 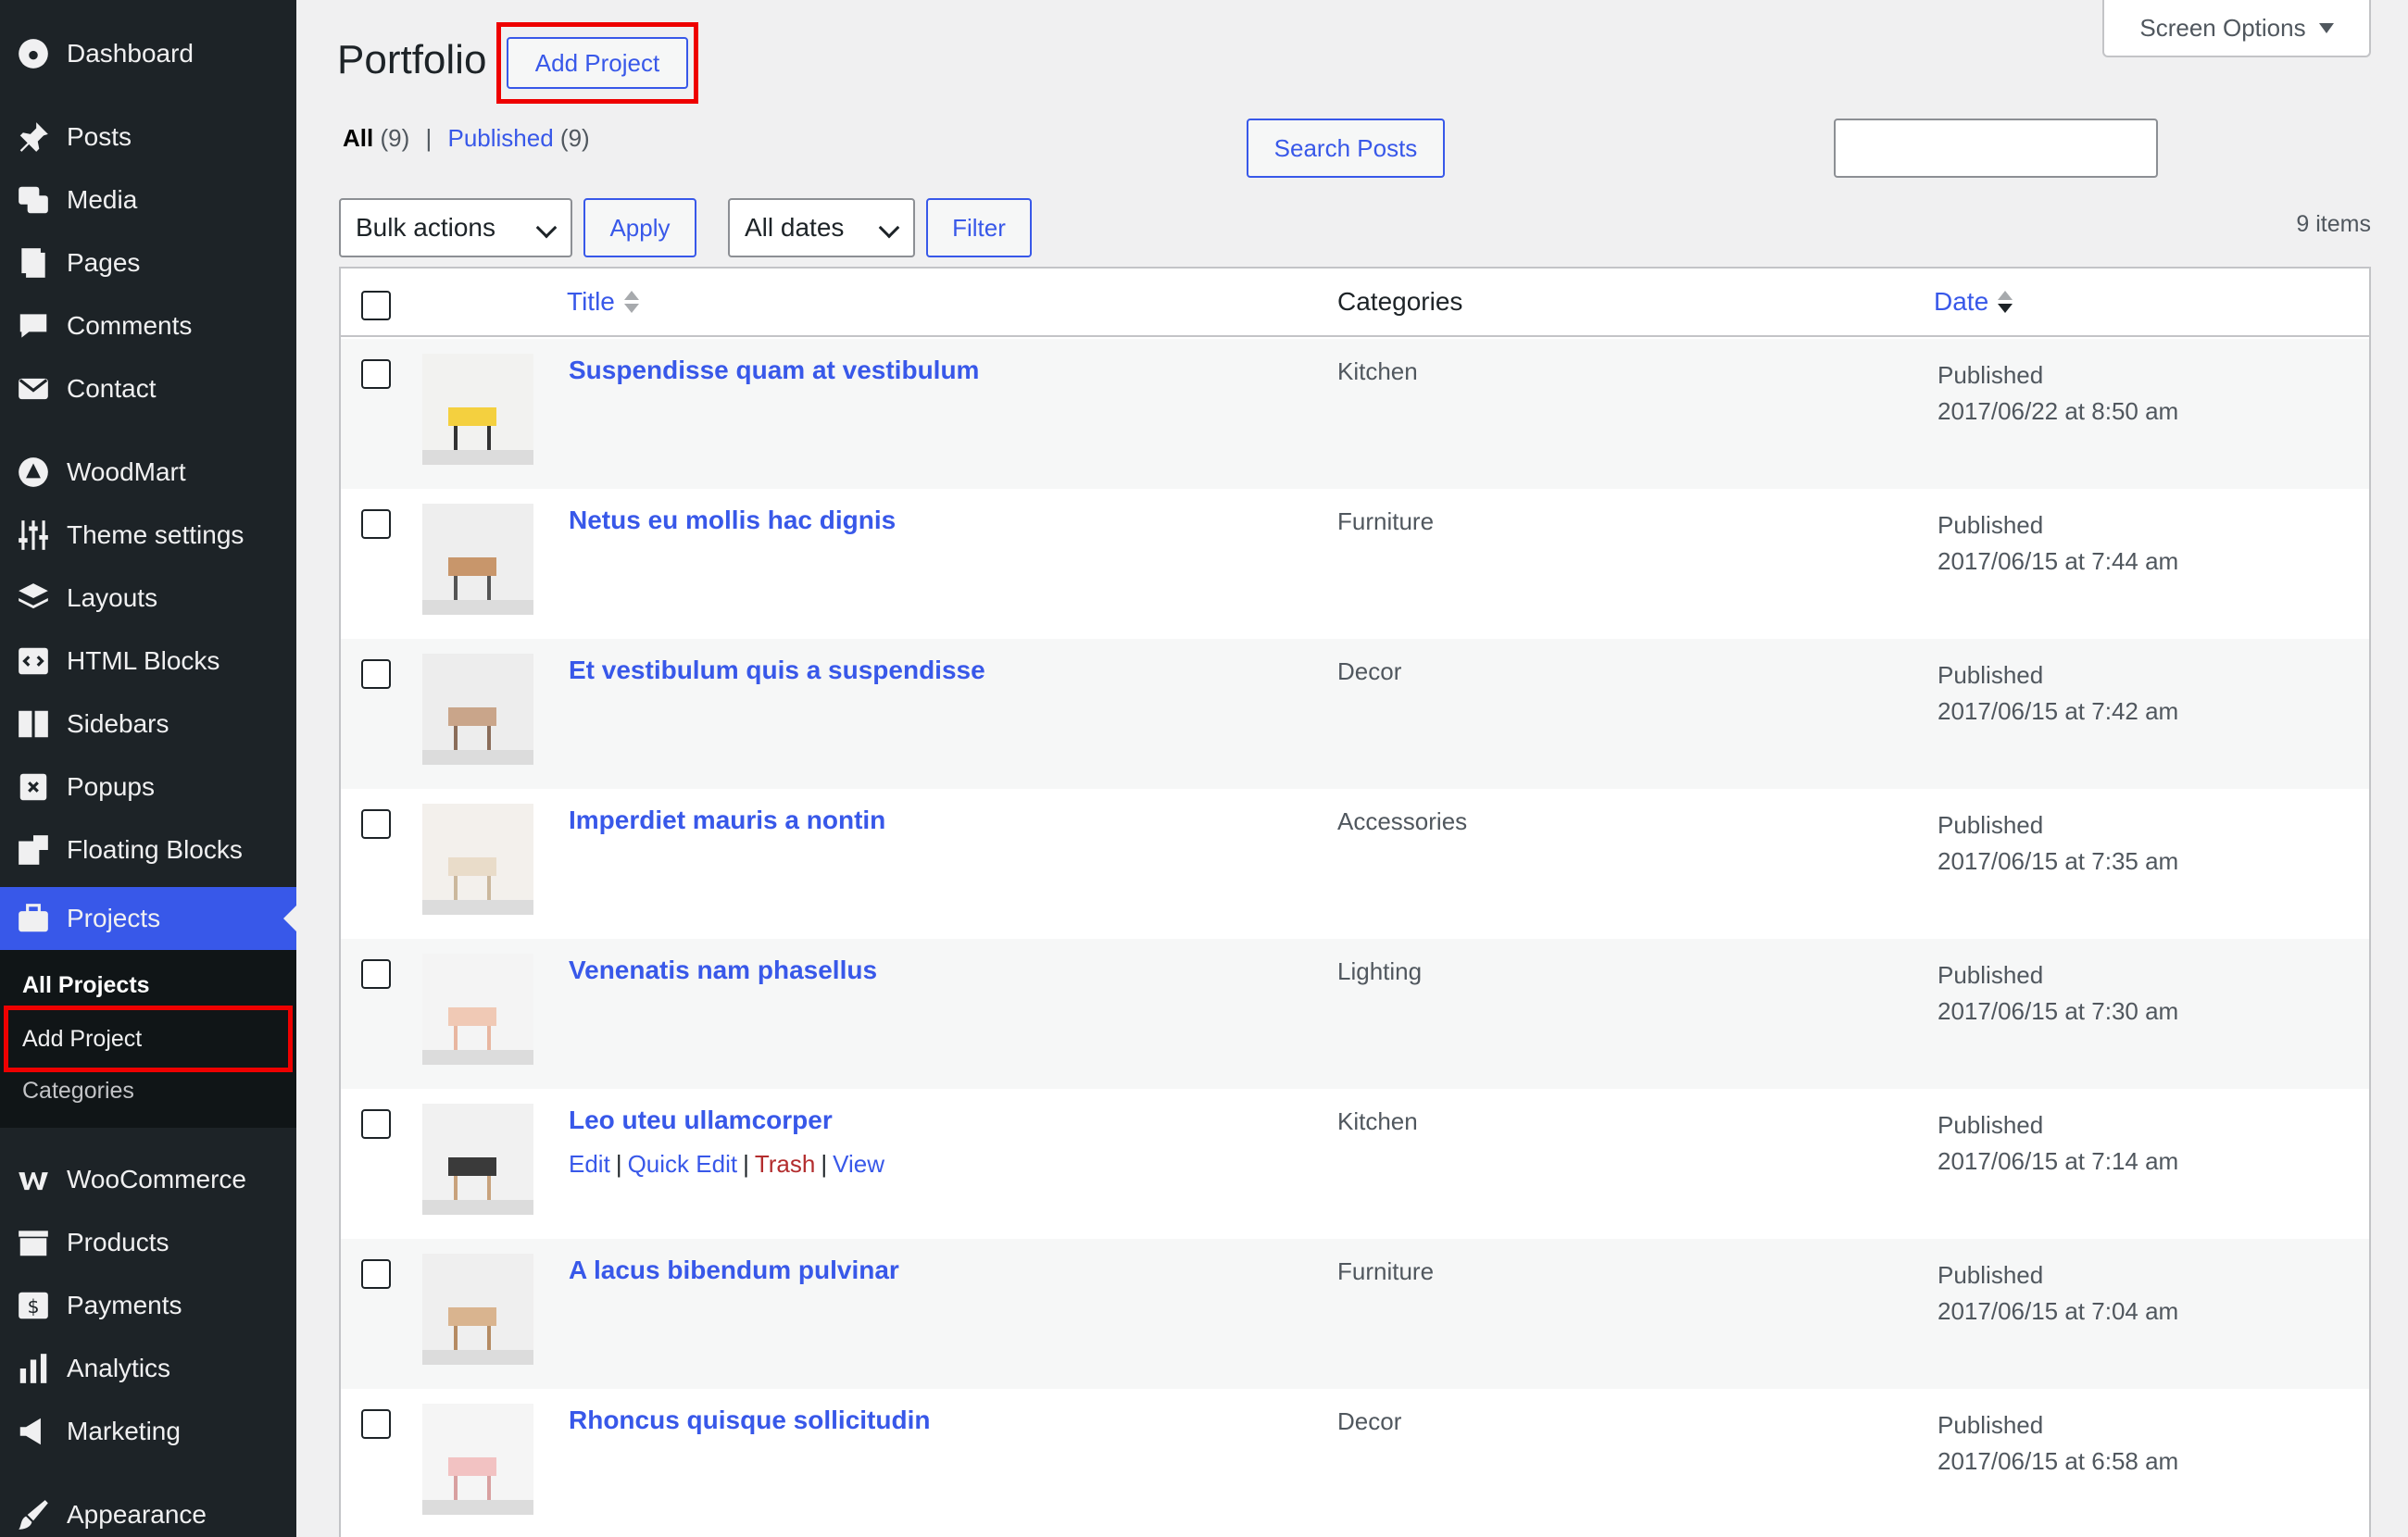 I want to click on row-action-quick-edit: Quick Edit, so click(x=683, y=1164).